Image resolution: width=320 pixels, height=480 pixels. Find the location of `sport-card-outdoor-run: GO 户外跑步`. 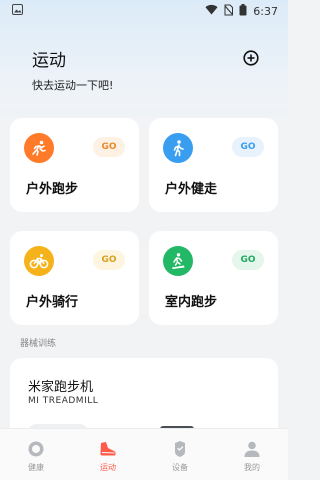

sport-card-outdoor-run: GO 户外跑步 is located at coordinates (74, 165).